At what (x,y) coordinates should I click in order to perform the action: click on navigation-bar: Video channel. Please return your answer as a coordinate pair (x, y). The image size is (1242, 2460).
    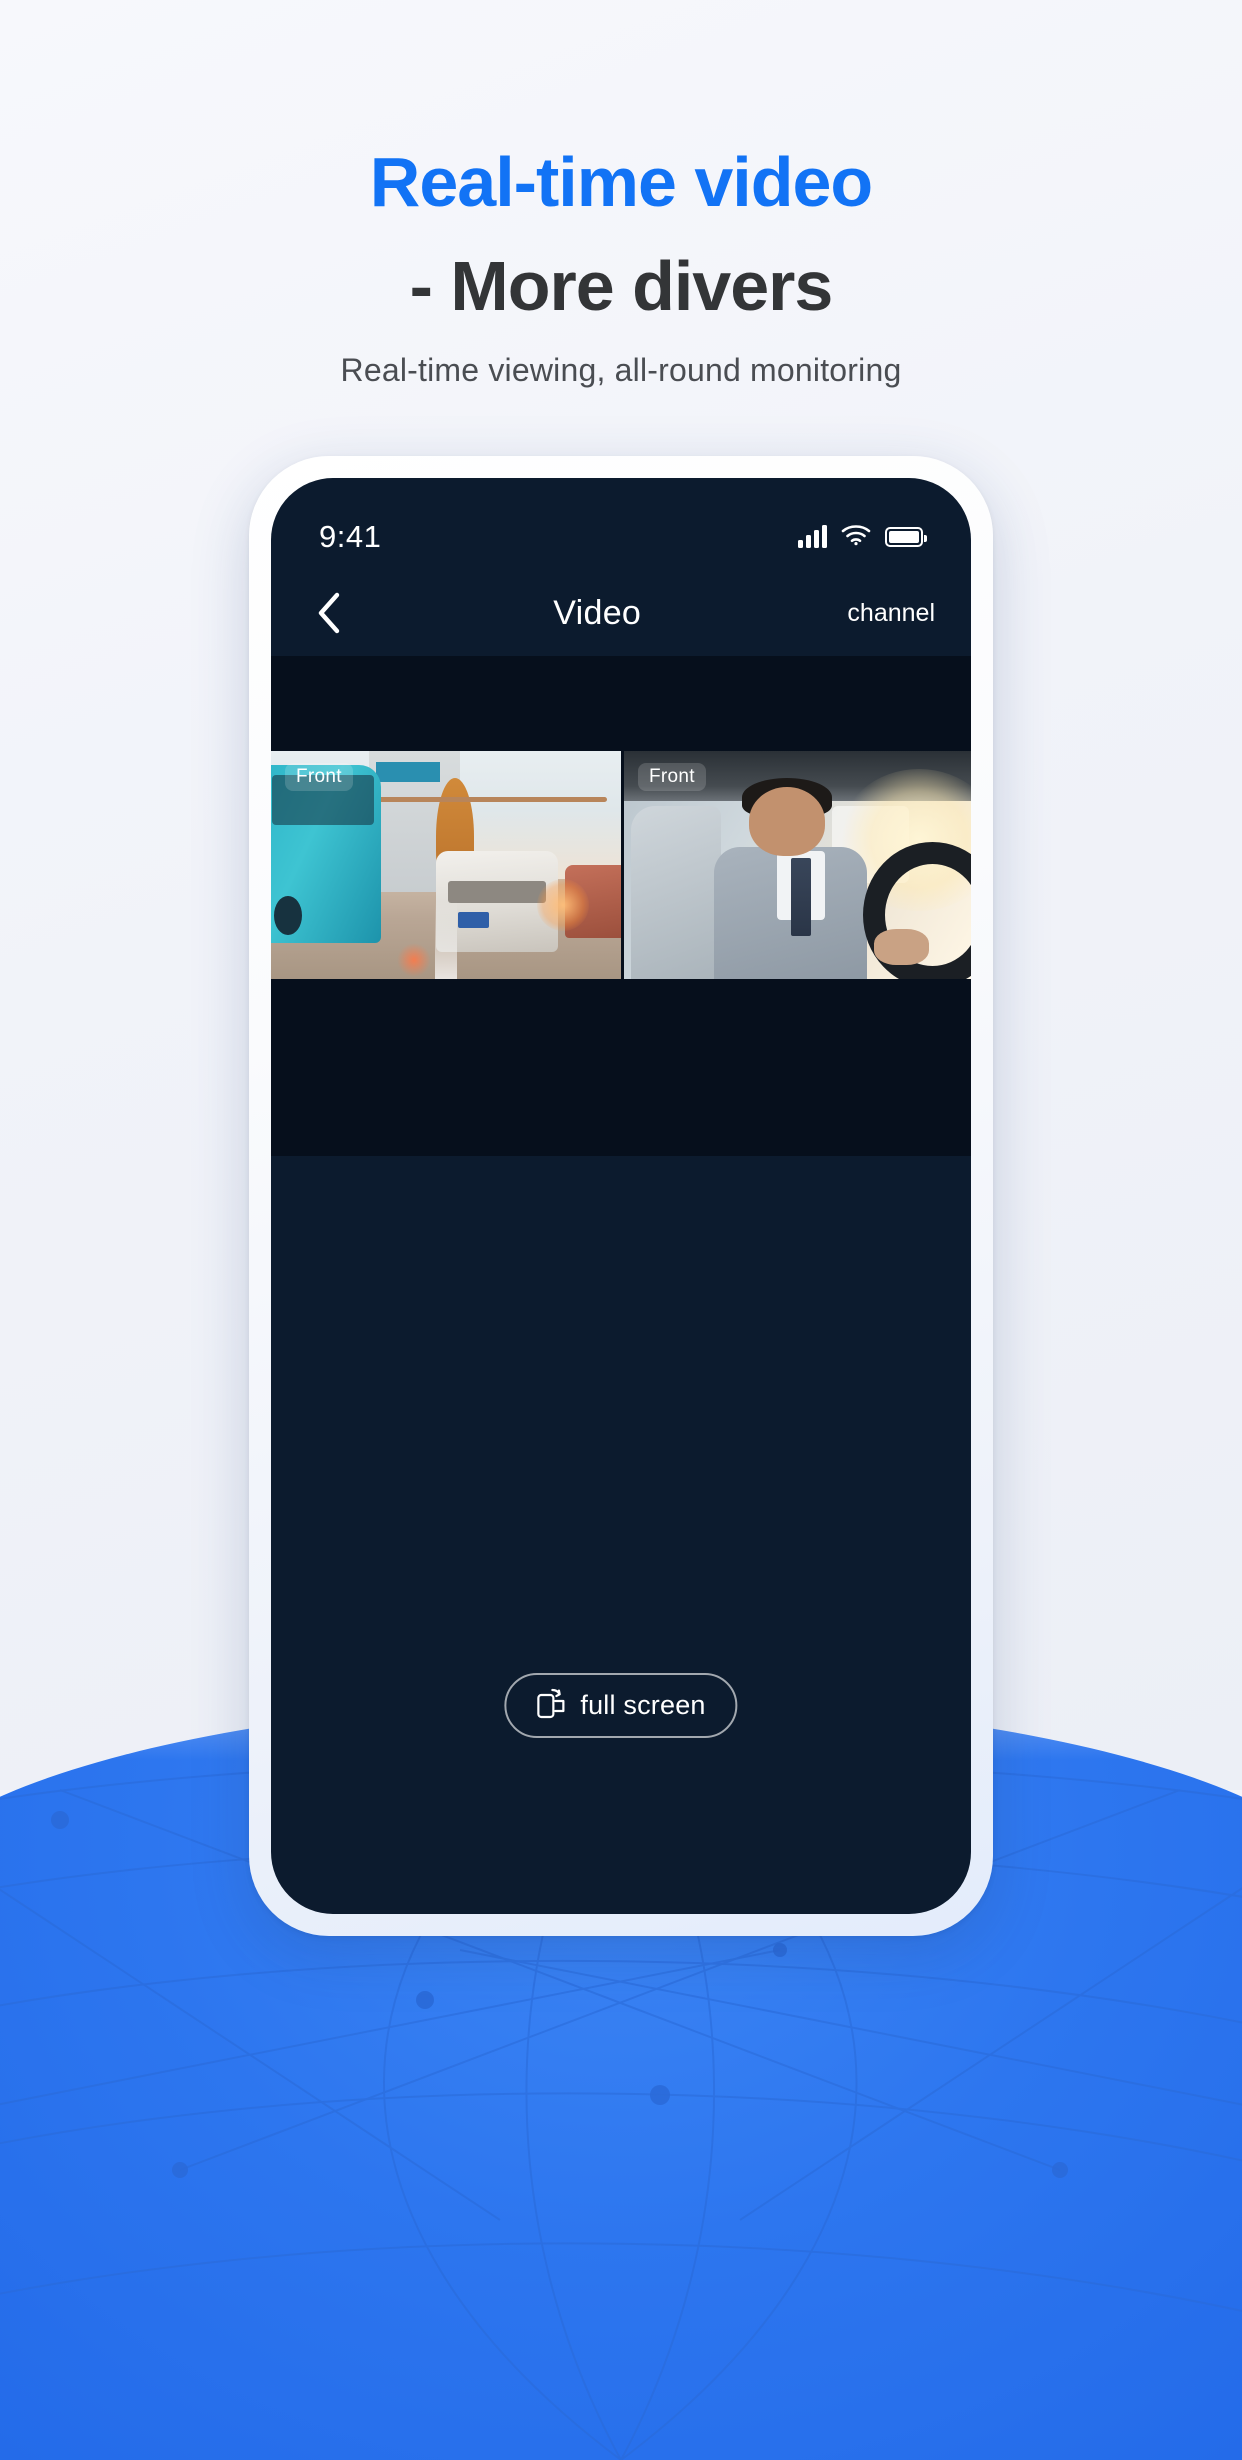
    Looking at the image, I should click on (621, 613).